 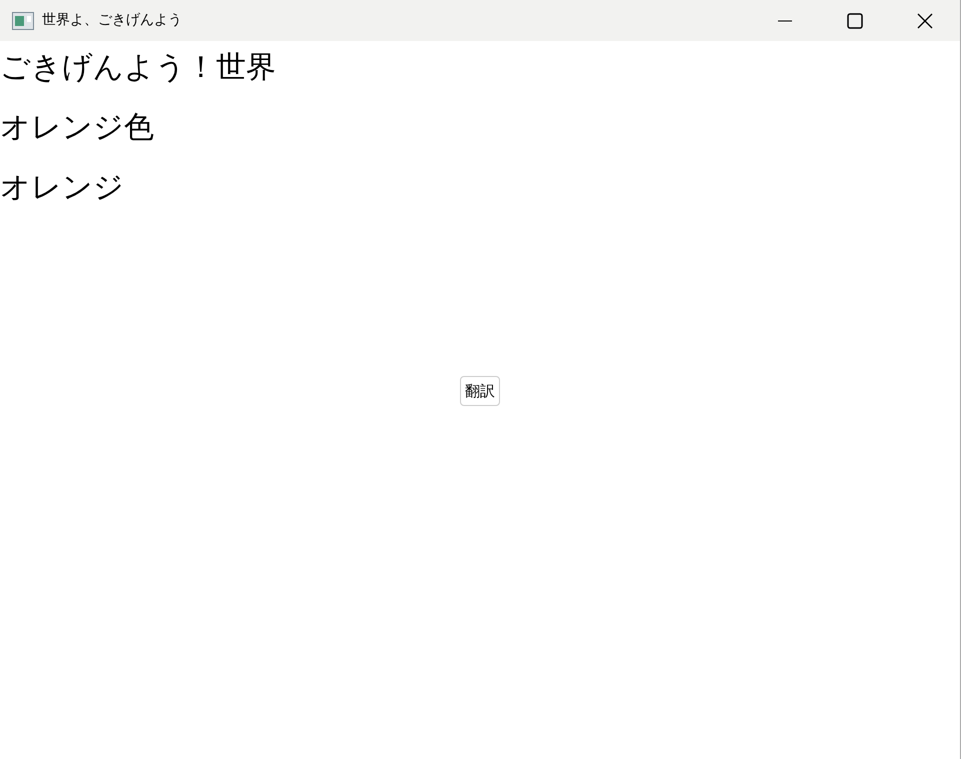 I want to click on window-title: 世界よ、ごきげんよう, so click(x=112, y=20).